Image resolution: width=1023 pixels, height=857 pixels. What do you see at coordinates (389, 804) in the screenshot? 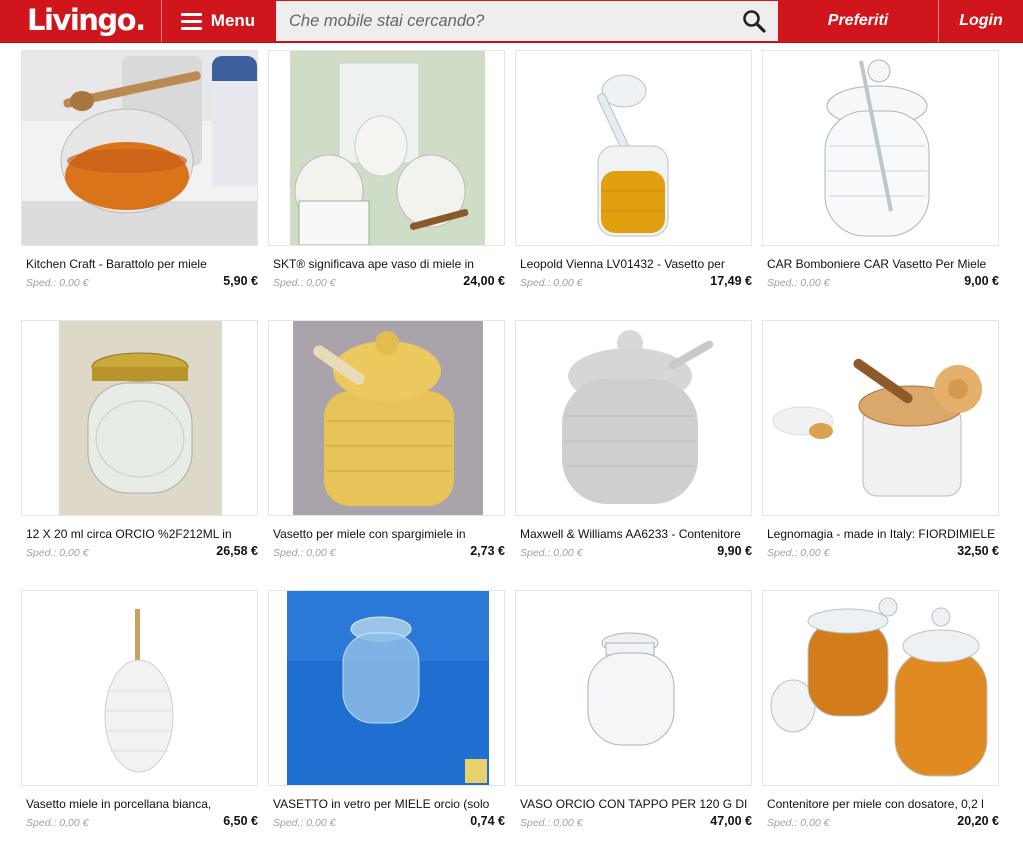
I see `product-title: VASETTO in vetro per MIELE orcio (solo` at bounding box center [389, 804].